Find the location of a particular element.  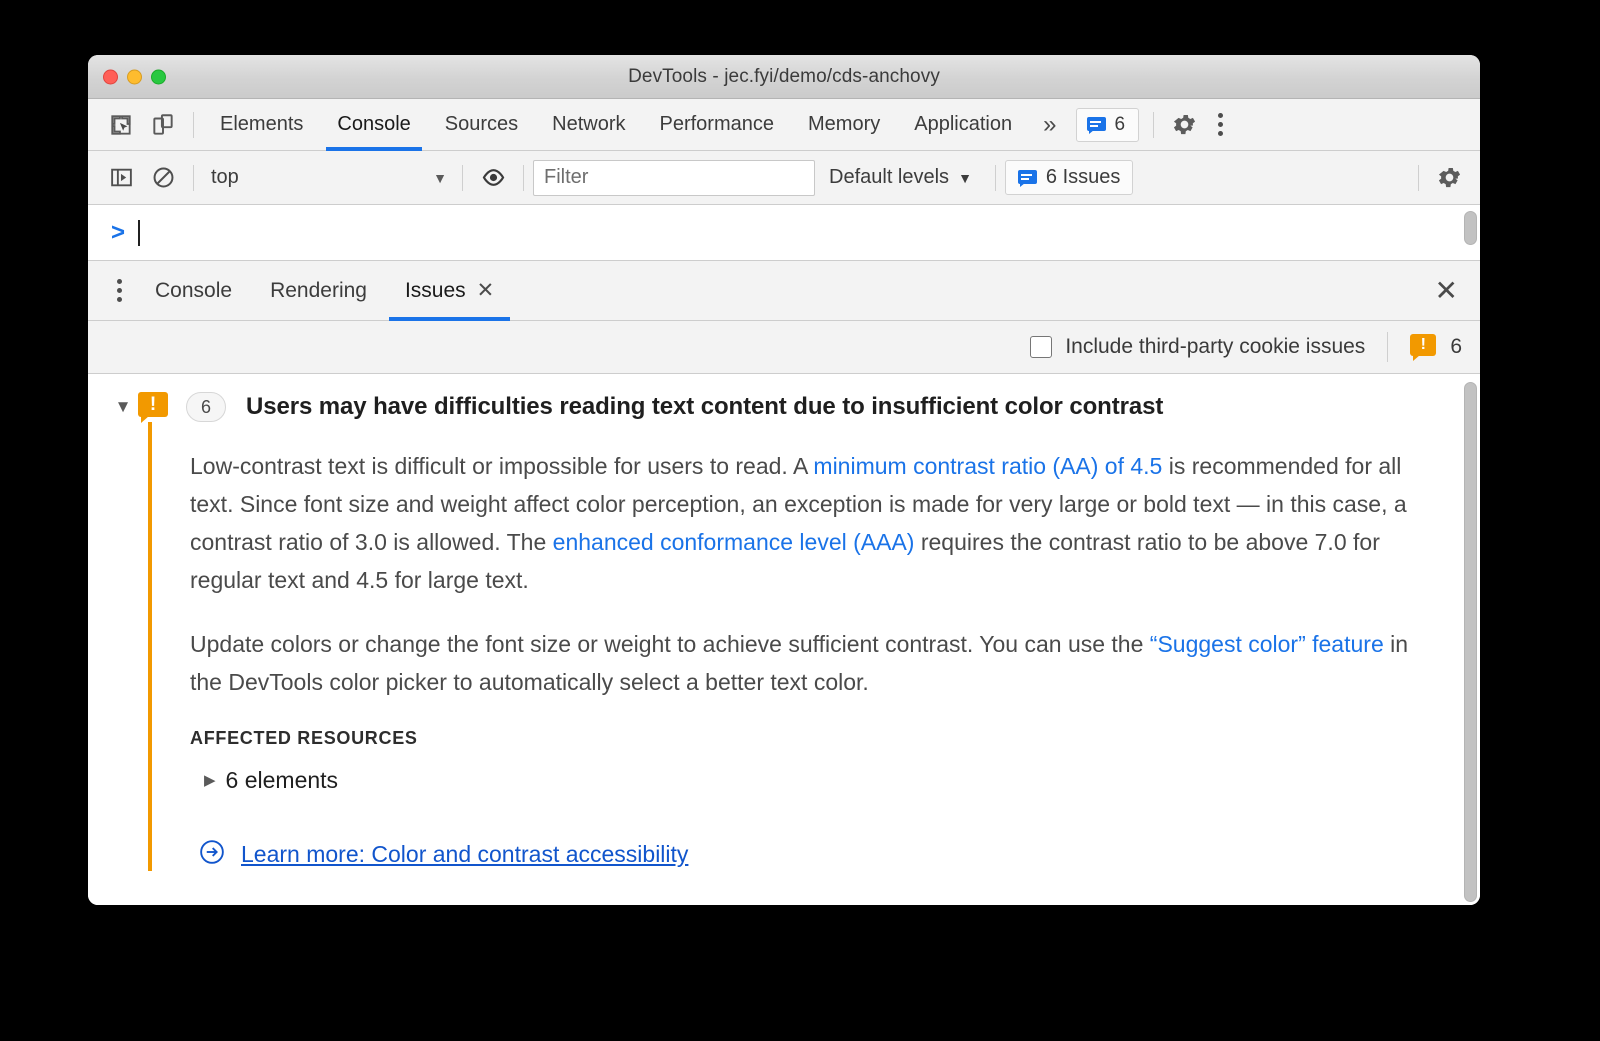

tab-performance: Performance is located at coordinates (717, 125).